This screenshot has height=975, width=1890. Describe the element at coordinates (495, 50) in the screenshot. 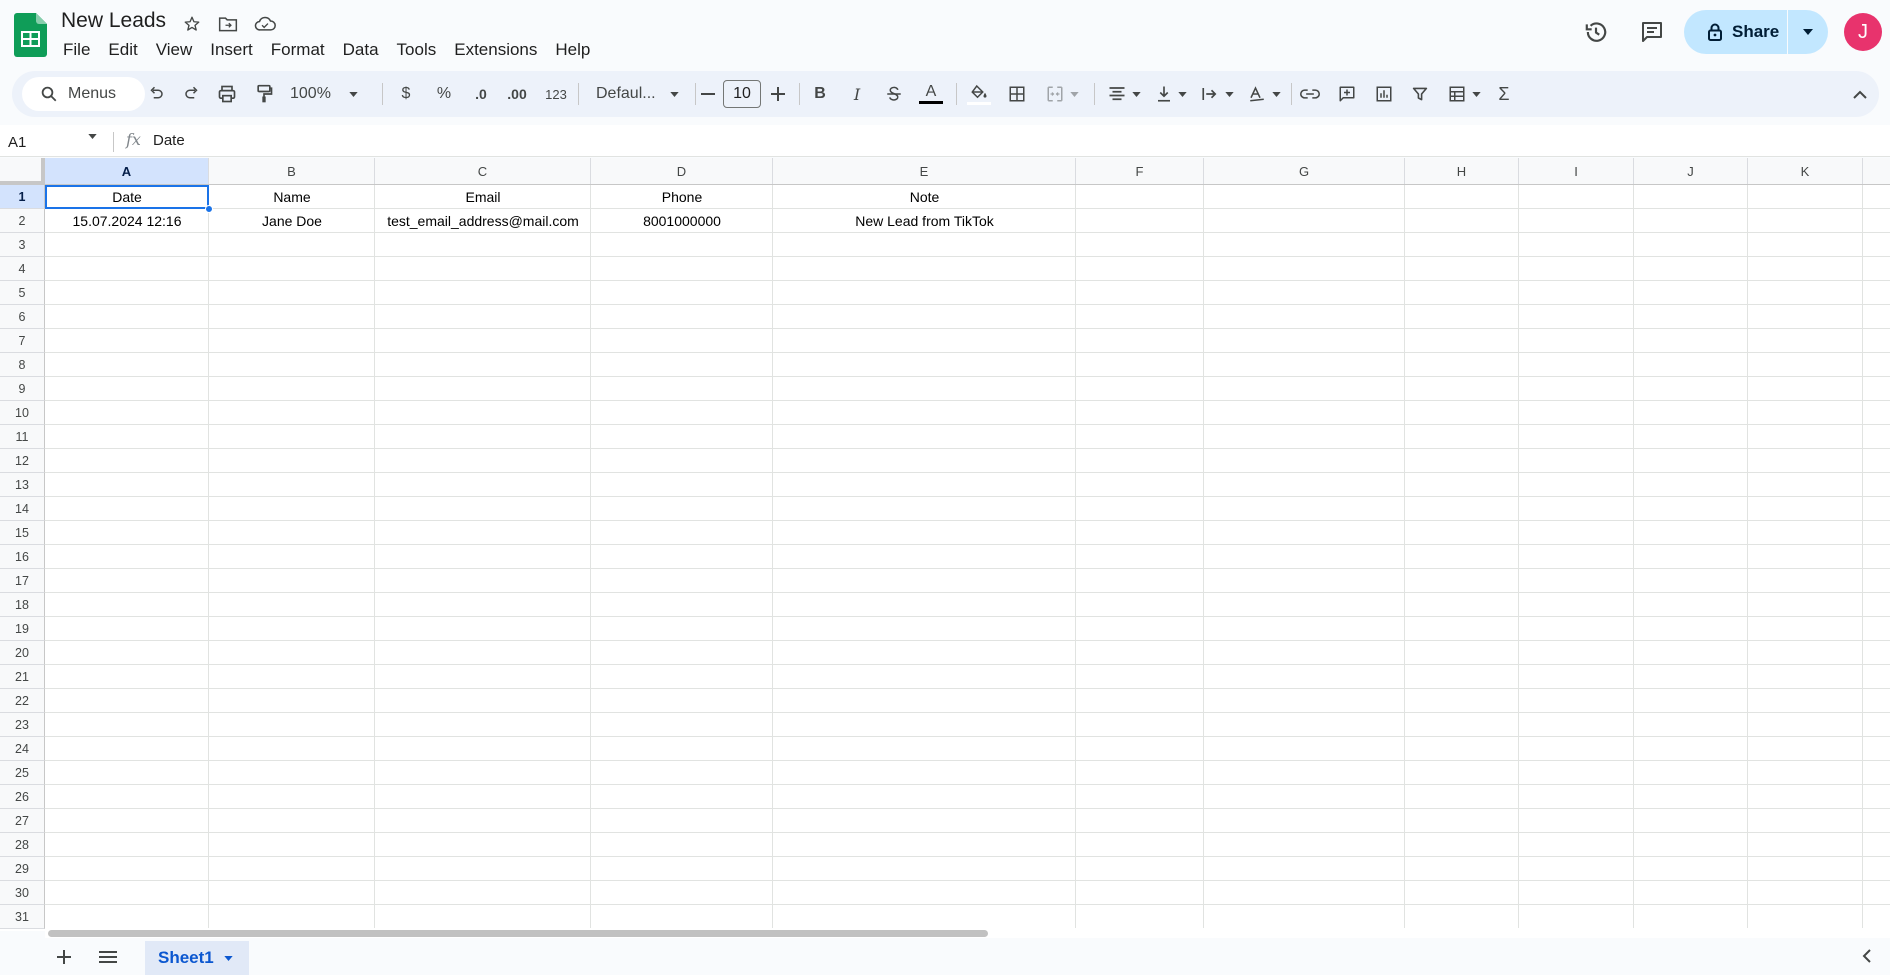

I see `menu-extensions: Extensions` at that location.